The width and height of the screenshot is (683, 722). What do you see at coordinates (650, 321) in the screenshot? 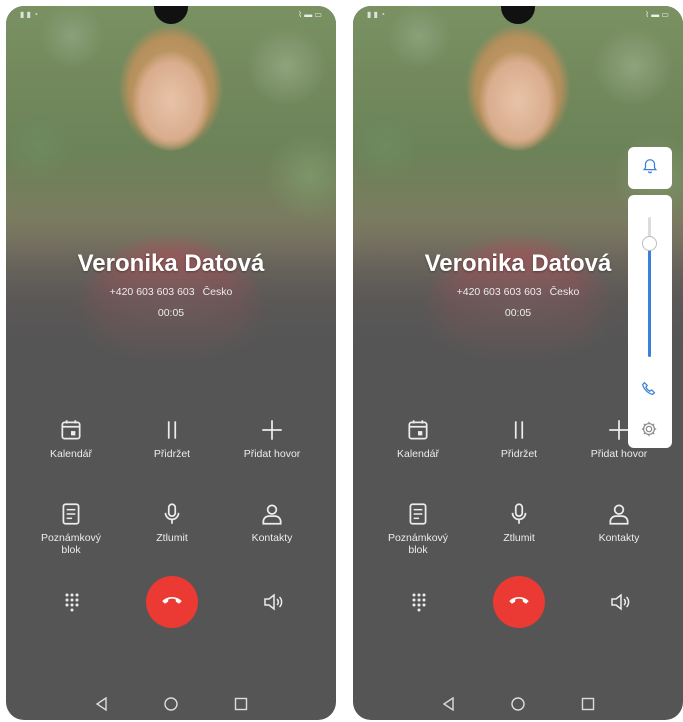
I see `volume-panel` at bounding box center [650, 321].